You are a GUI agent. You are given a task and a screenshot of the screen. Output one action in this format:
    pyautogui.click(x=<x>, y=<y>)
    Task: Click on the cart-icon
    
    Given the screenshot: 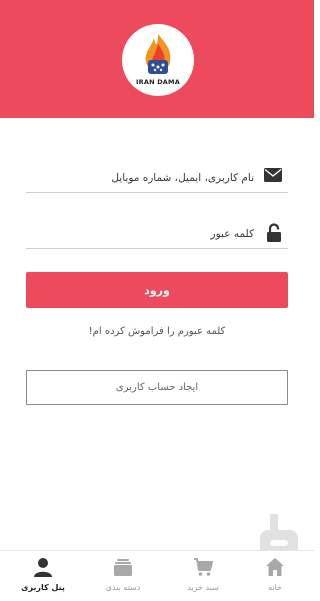 What is the action you would take?
    pyautogui.click(x=203, y=567)
    